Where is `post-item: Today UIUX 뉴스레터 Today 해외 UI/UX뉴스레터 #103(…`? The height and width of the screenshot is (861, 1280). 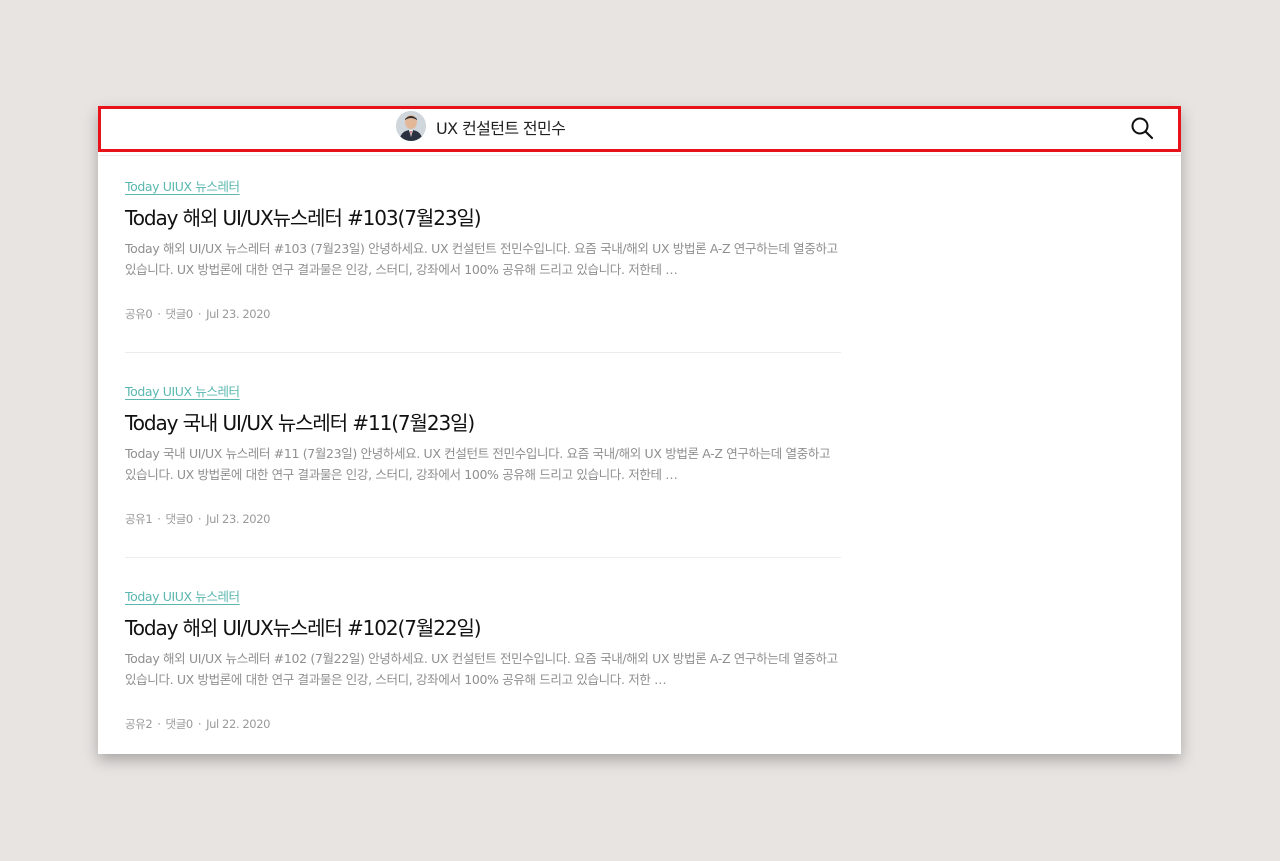
post-item: Today UIUX 뉴스레터 Today 해외 UI/UX뉴스레터 #103(… is located at coordinates (483, 248).